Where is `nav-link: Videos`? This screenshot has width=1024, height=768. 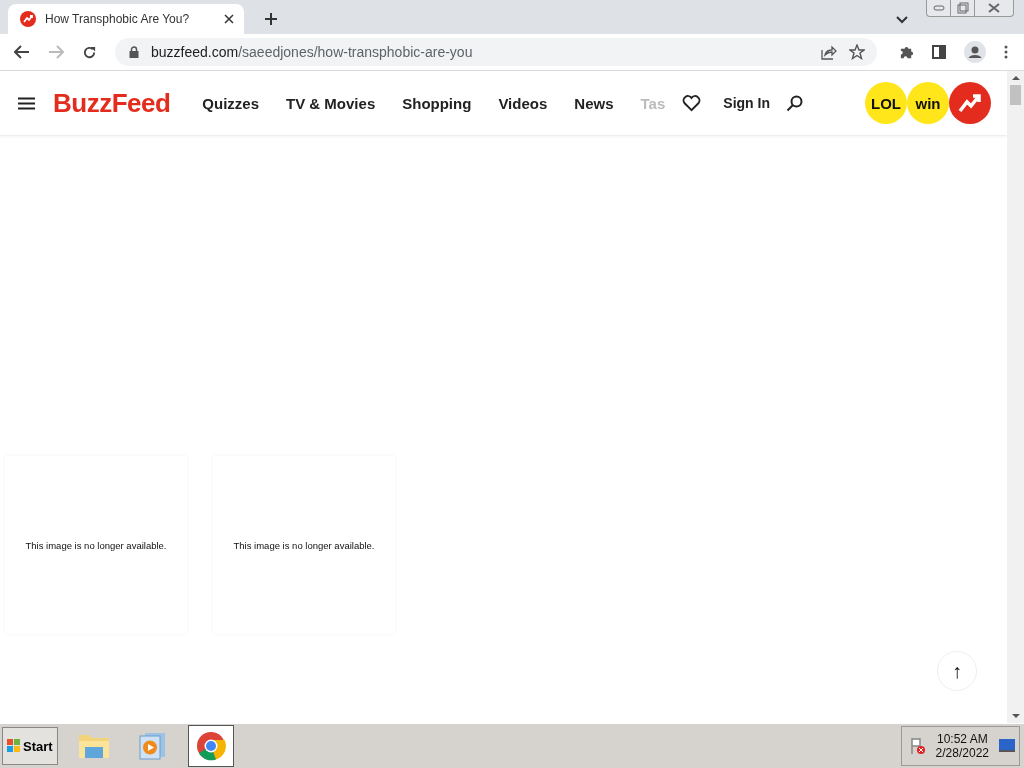
nav-link: Videos is located at coordinates (523, 103).